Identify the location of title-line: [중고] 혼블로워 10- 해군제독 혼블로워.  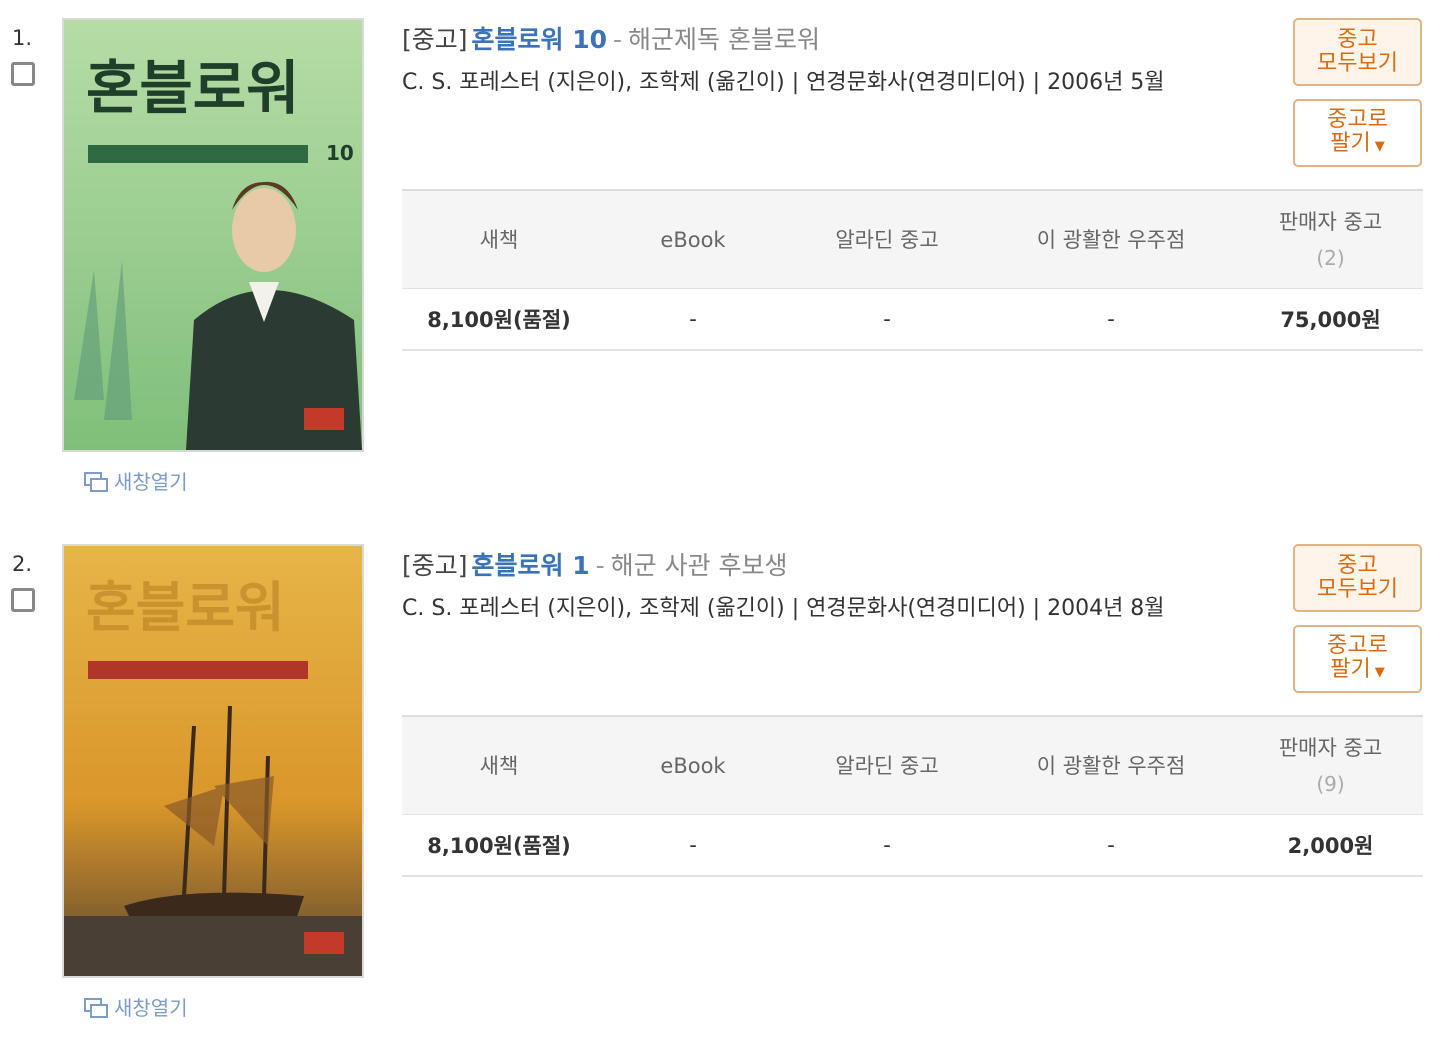
(611, 38).